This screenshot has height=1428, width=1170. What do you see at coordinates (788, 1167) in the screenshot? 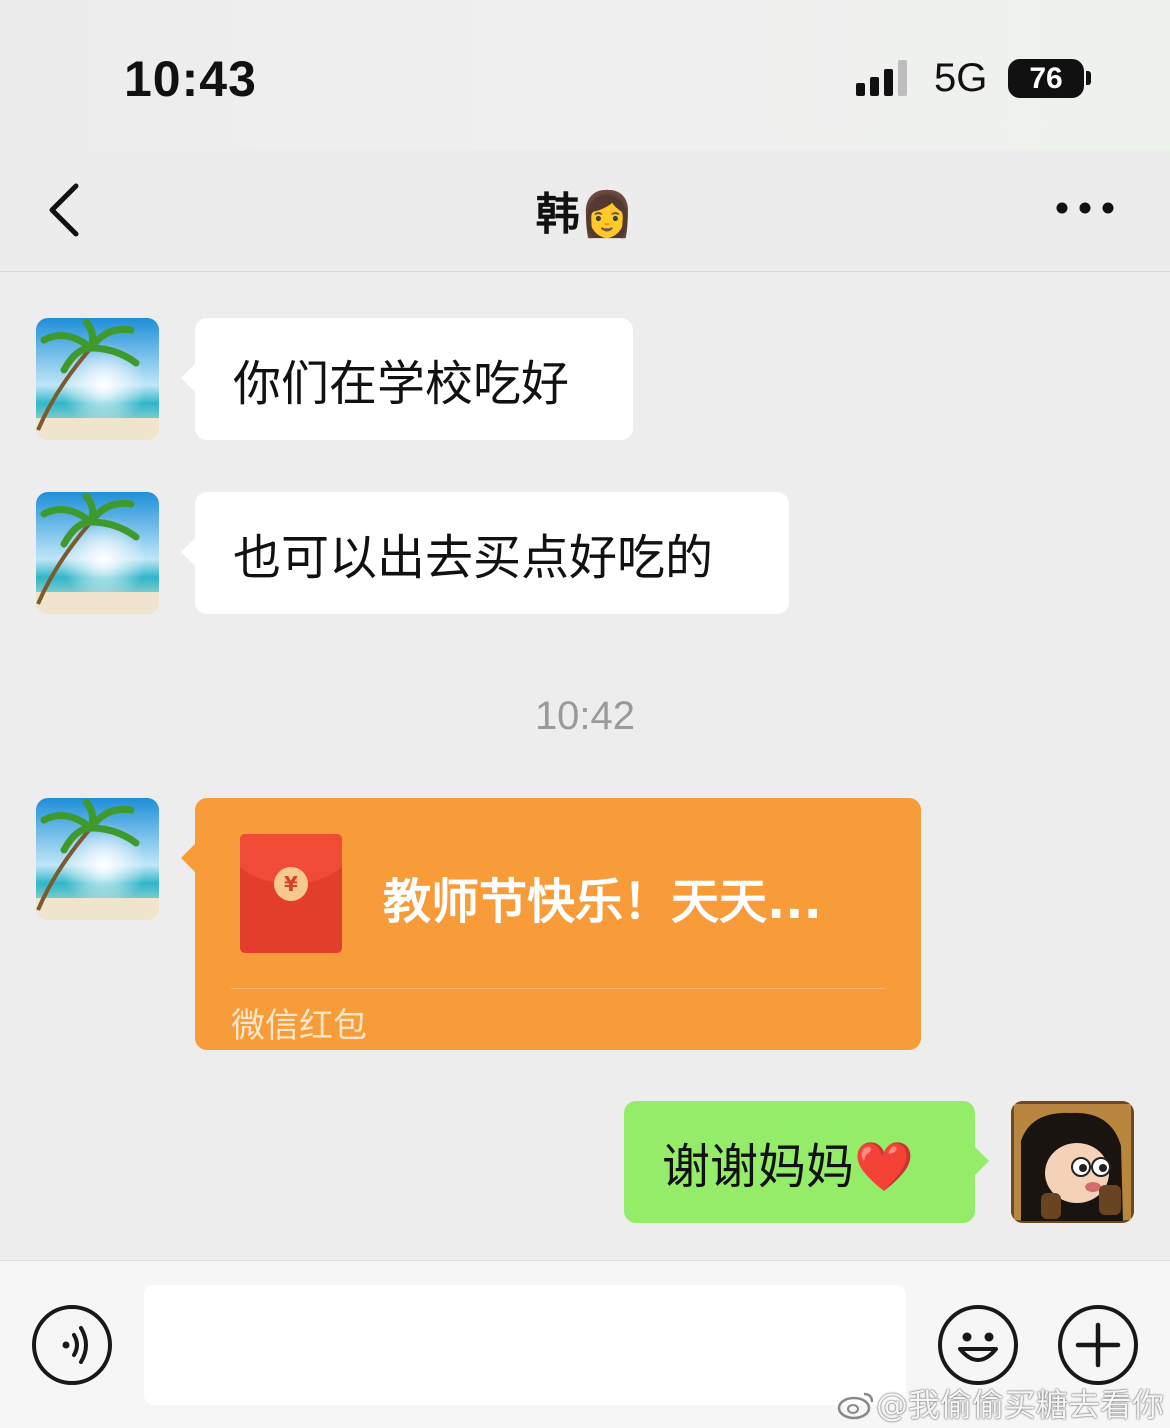
I see `message-text: 谢谢妈妈❤️` at bounding box center [788, 1167].